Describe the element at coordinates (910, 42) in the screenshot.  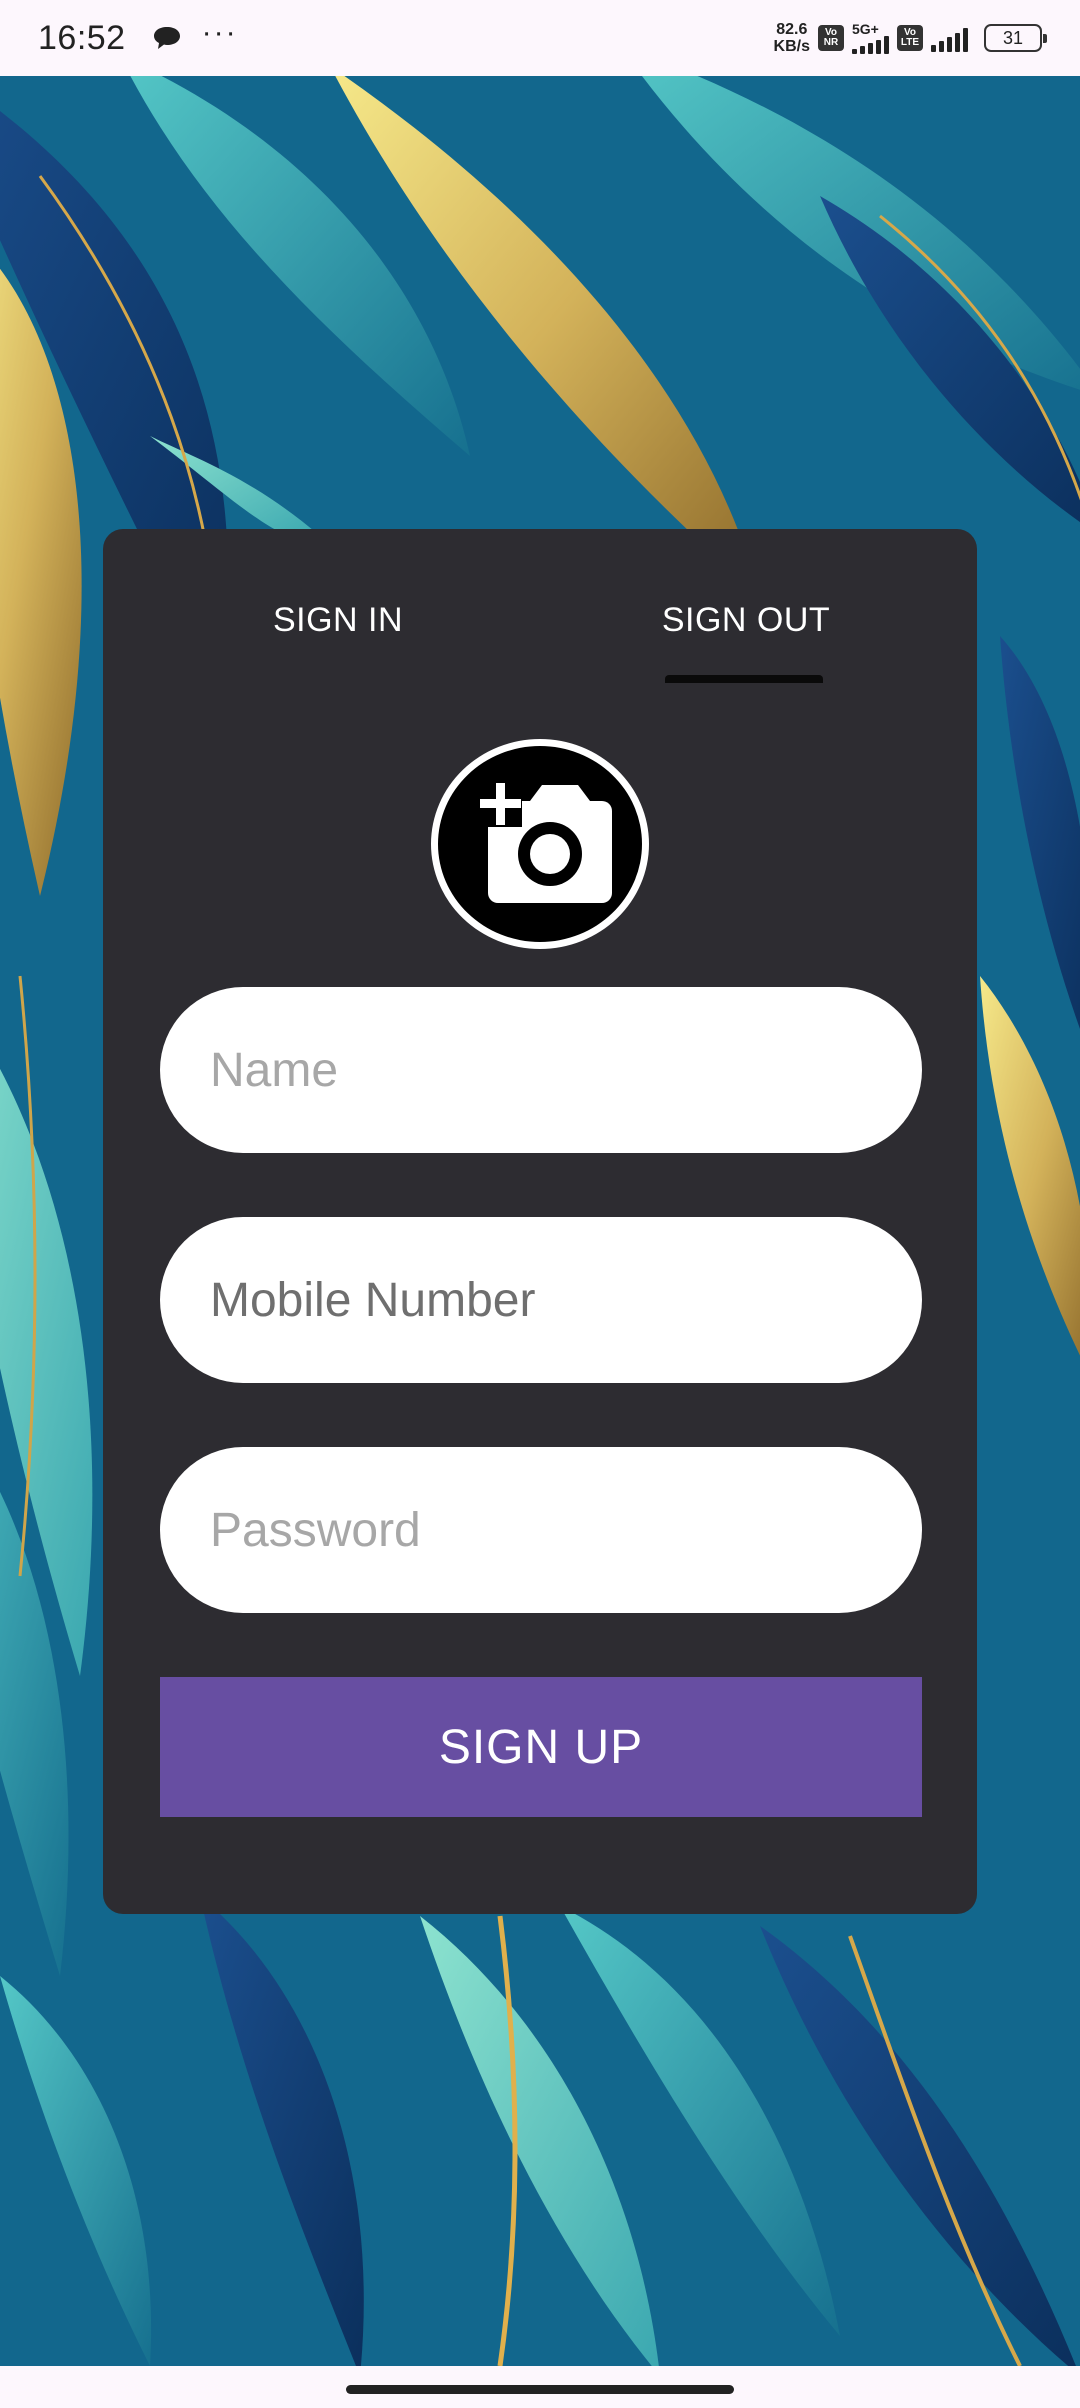
I see `volte-badge-line2: LTE` at that location.